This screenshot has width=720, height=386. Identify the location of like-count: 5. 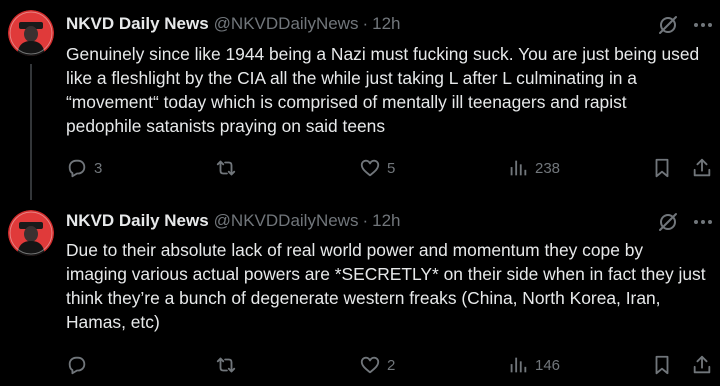
(391, 168).